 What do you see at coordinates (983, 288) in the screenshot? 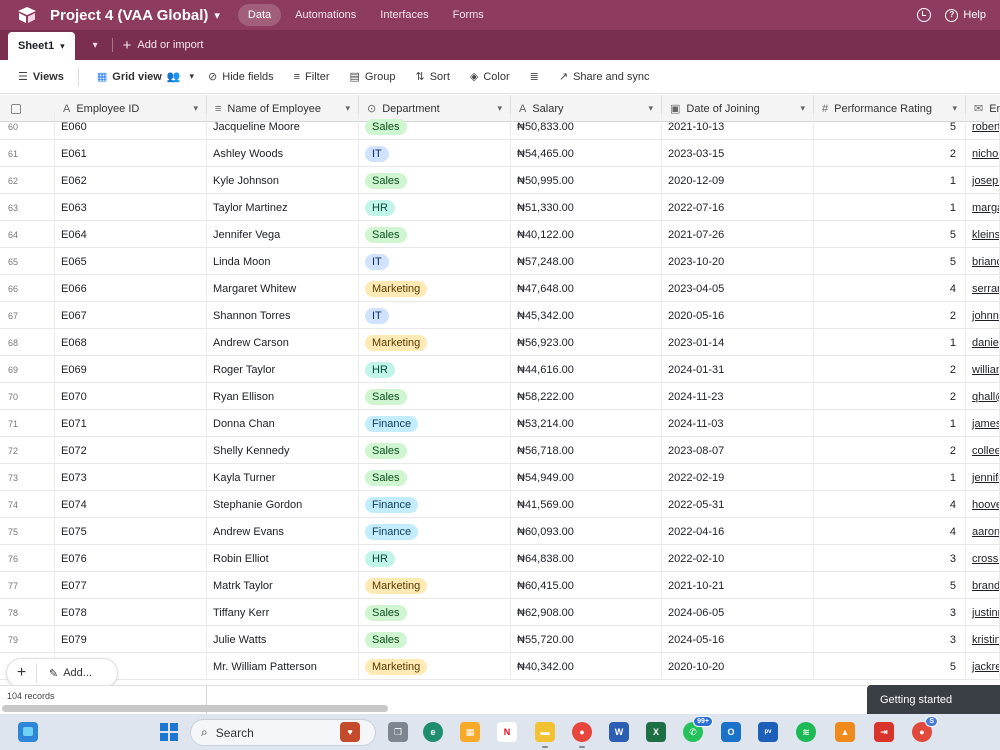
I see `cell-email: serran` at bounding box center [983, 288].